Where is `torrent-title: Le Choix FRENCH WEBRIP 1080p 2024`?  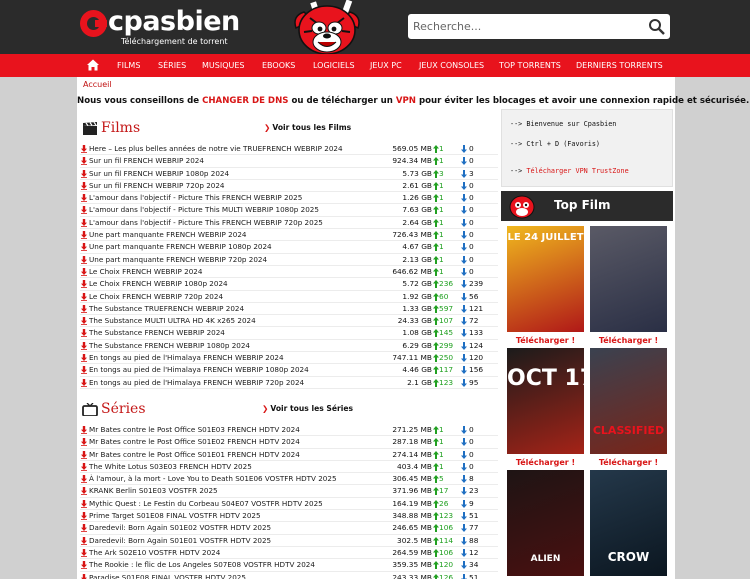 torrent-title: Le Choix FRENCH WEBRIP 1080p 2024 is located at coordinates (158, 284).